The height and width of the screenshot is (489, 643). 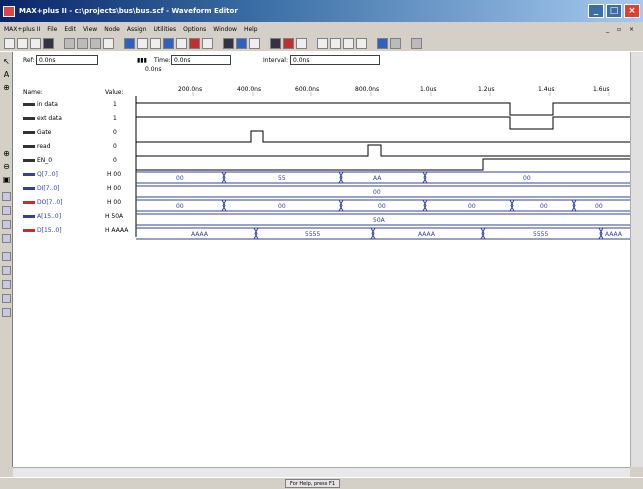 I want to click on menu-help: Help, so click(x=251, y=29).